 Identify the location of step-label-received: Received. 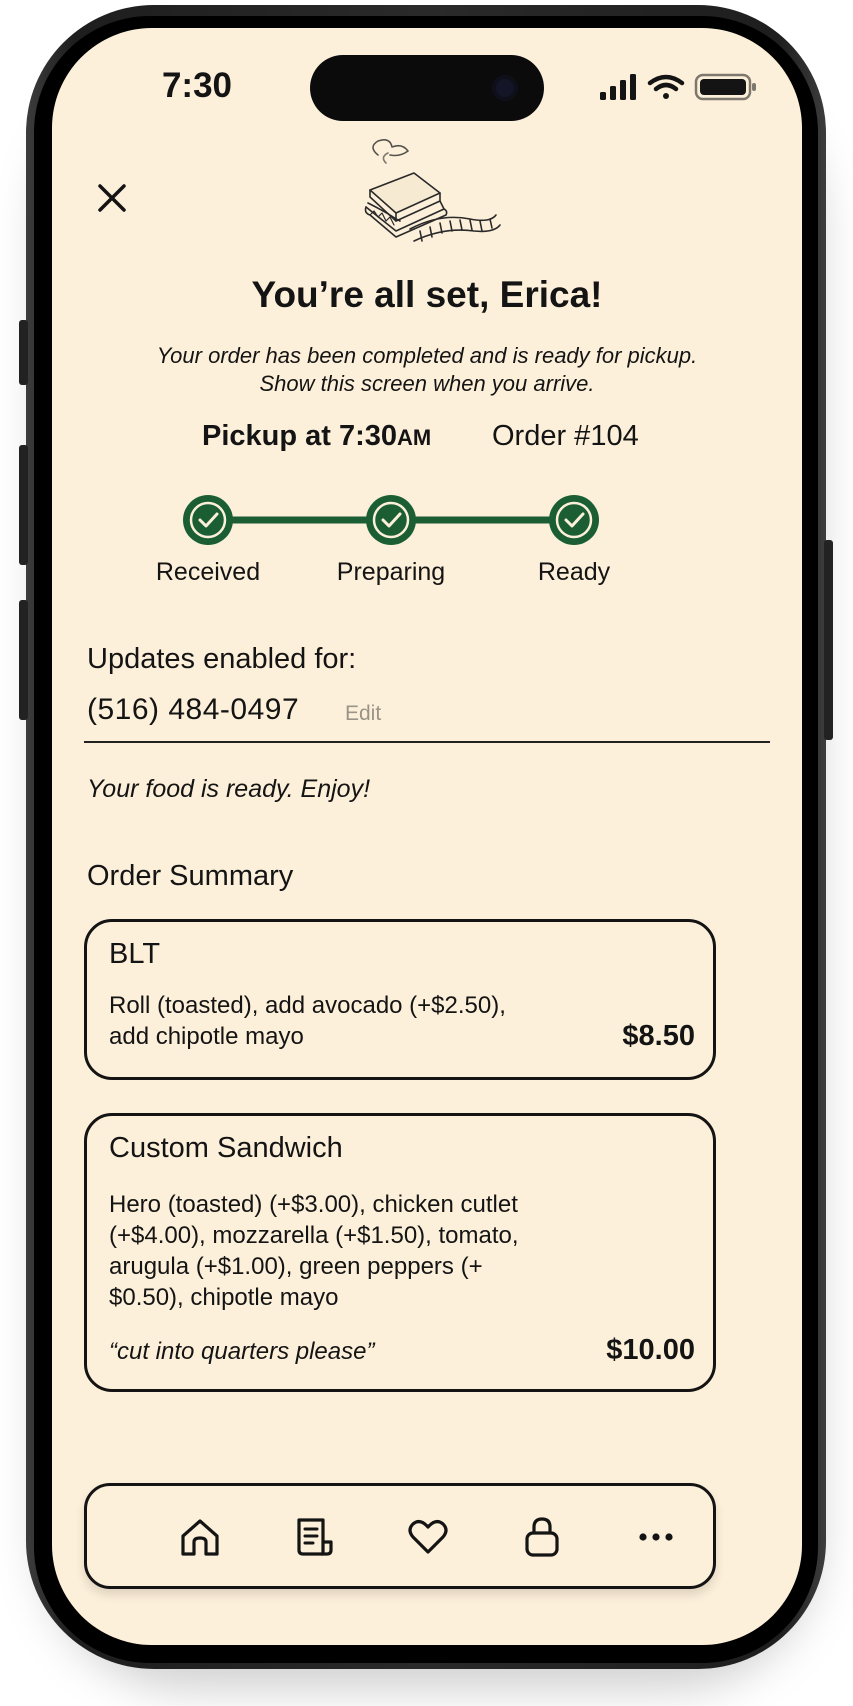
(208, 572).